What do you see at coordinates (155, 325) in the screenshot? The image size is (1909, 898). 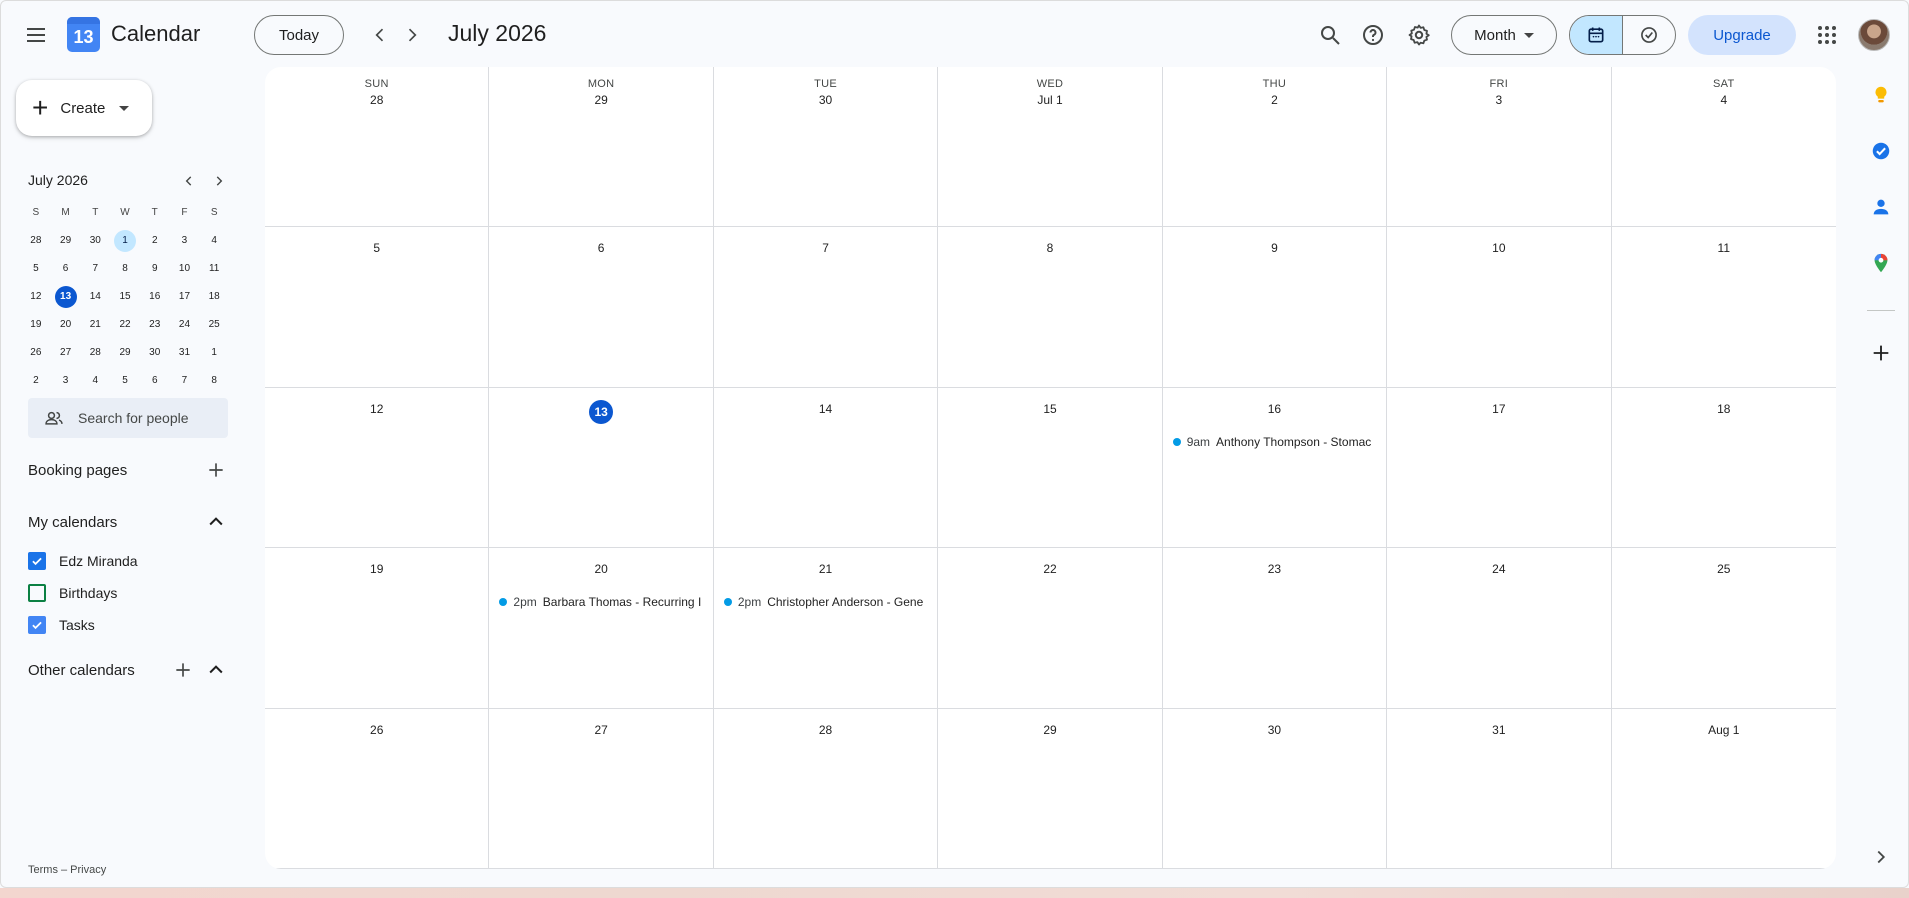 I see `mini-calendar-day: 23` at bounding box center [155, 325].